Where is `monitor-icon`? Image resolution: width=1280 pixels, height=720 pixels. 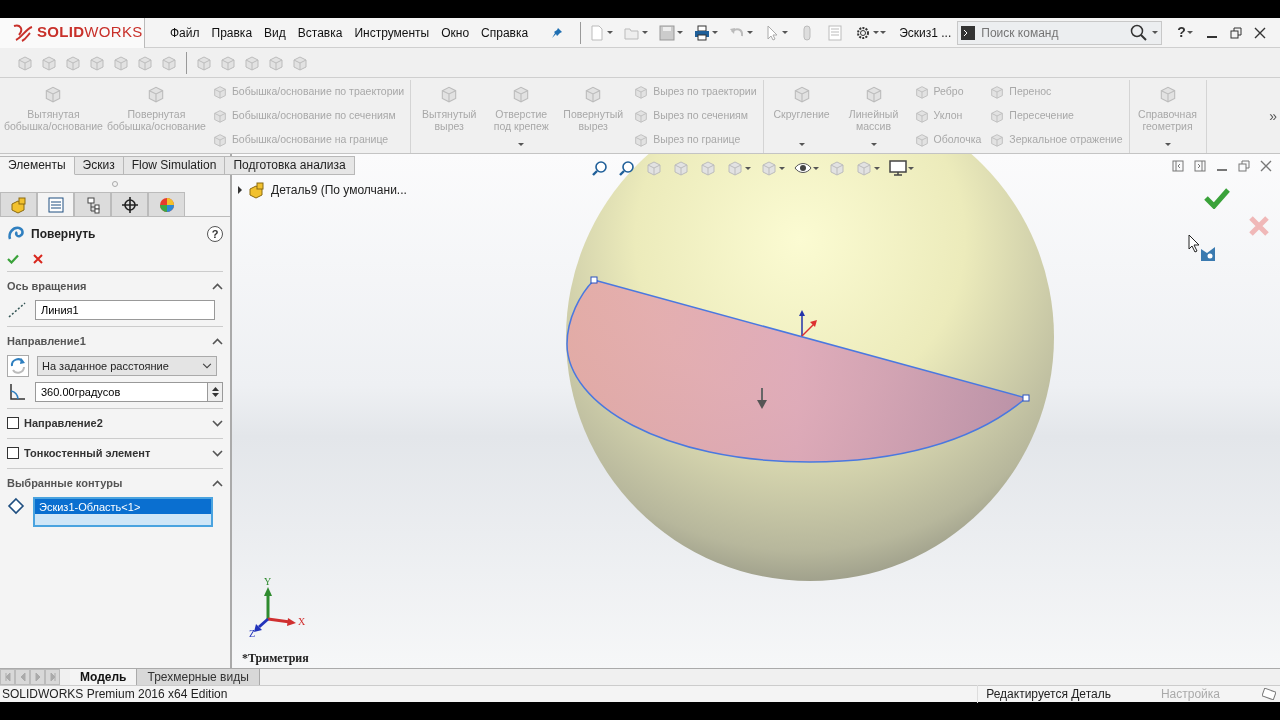
monitor-icon is located at coordinates (898, 168).